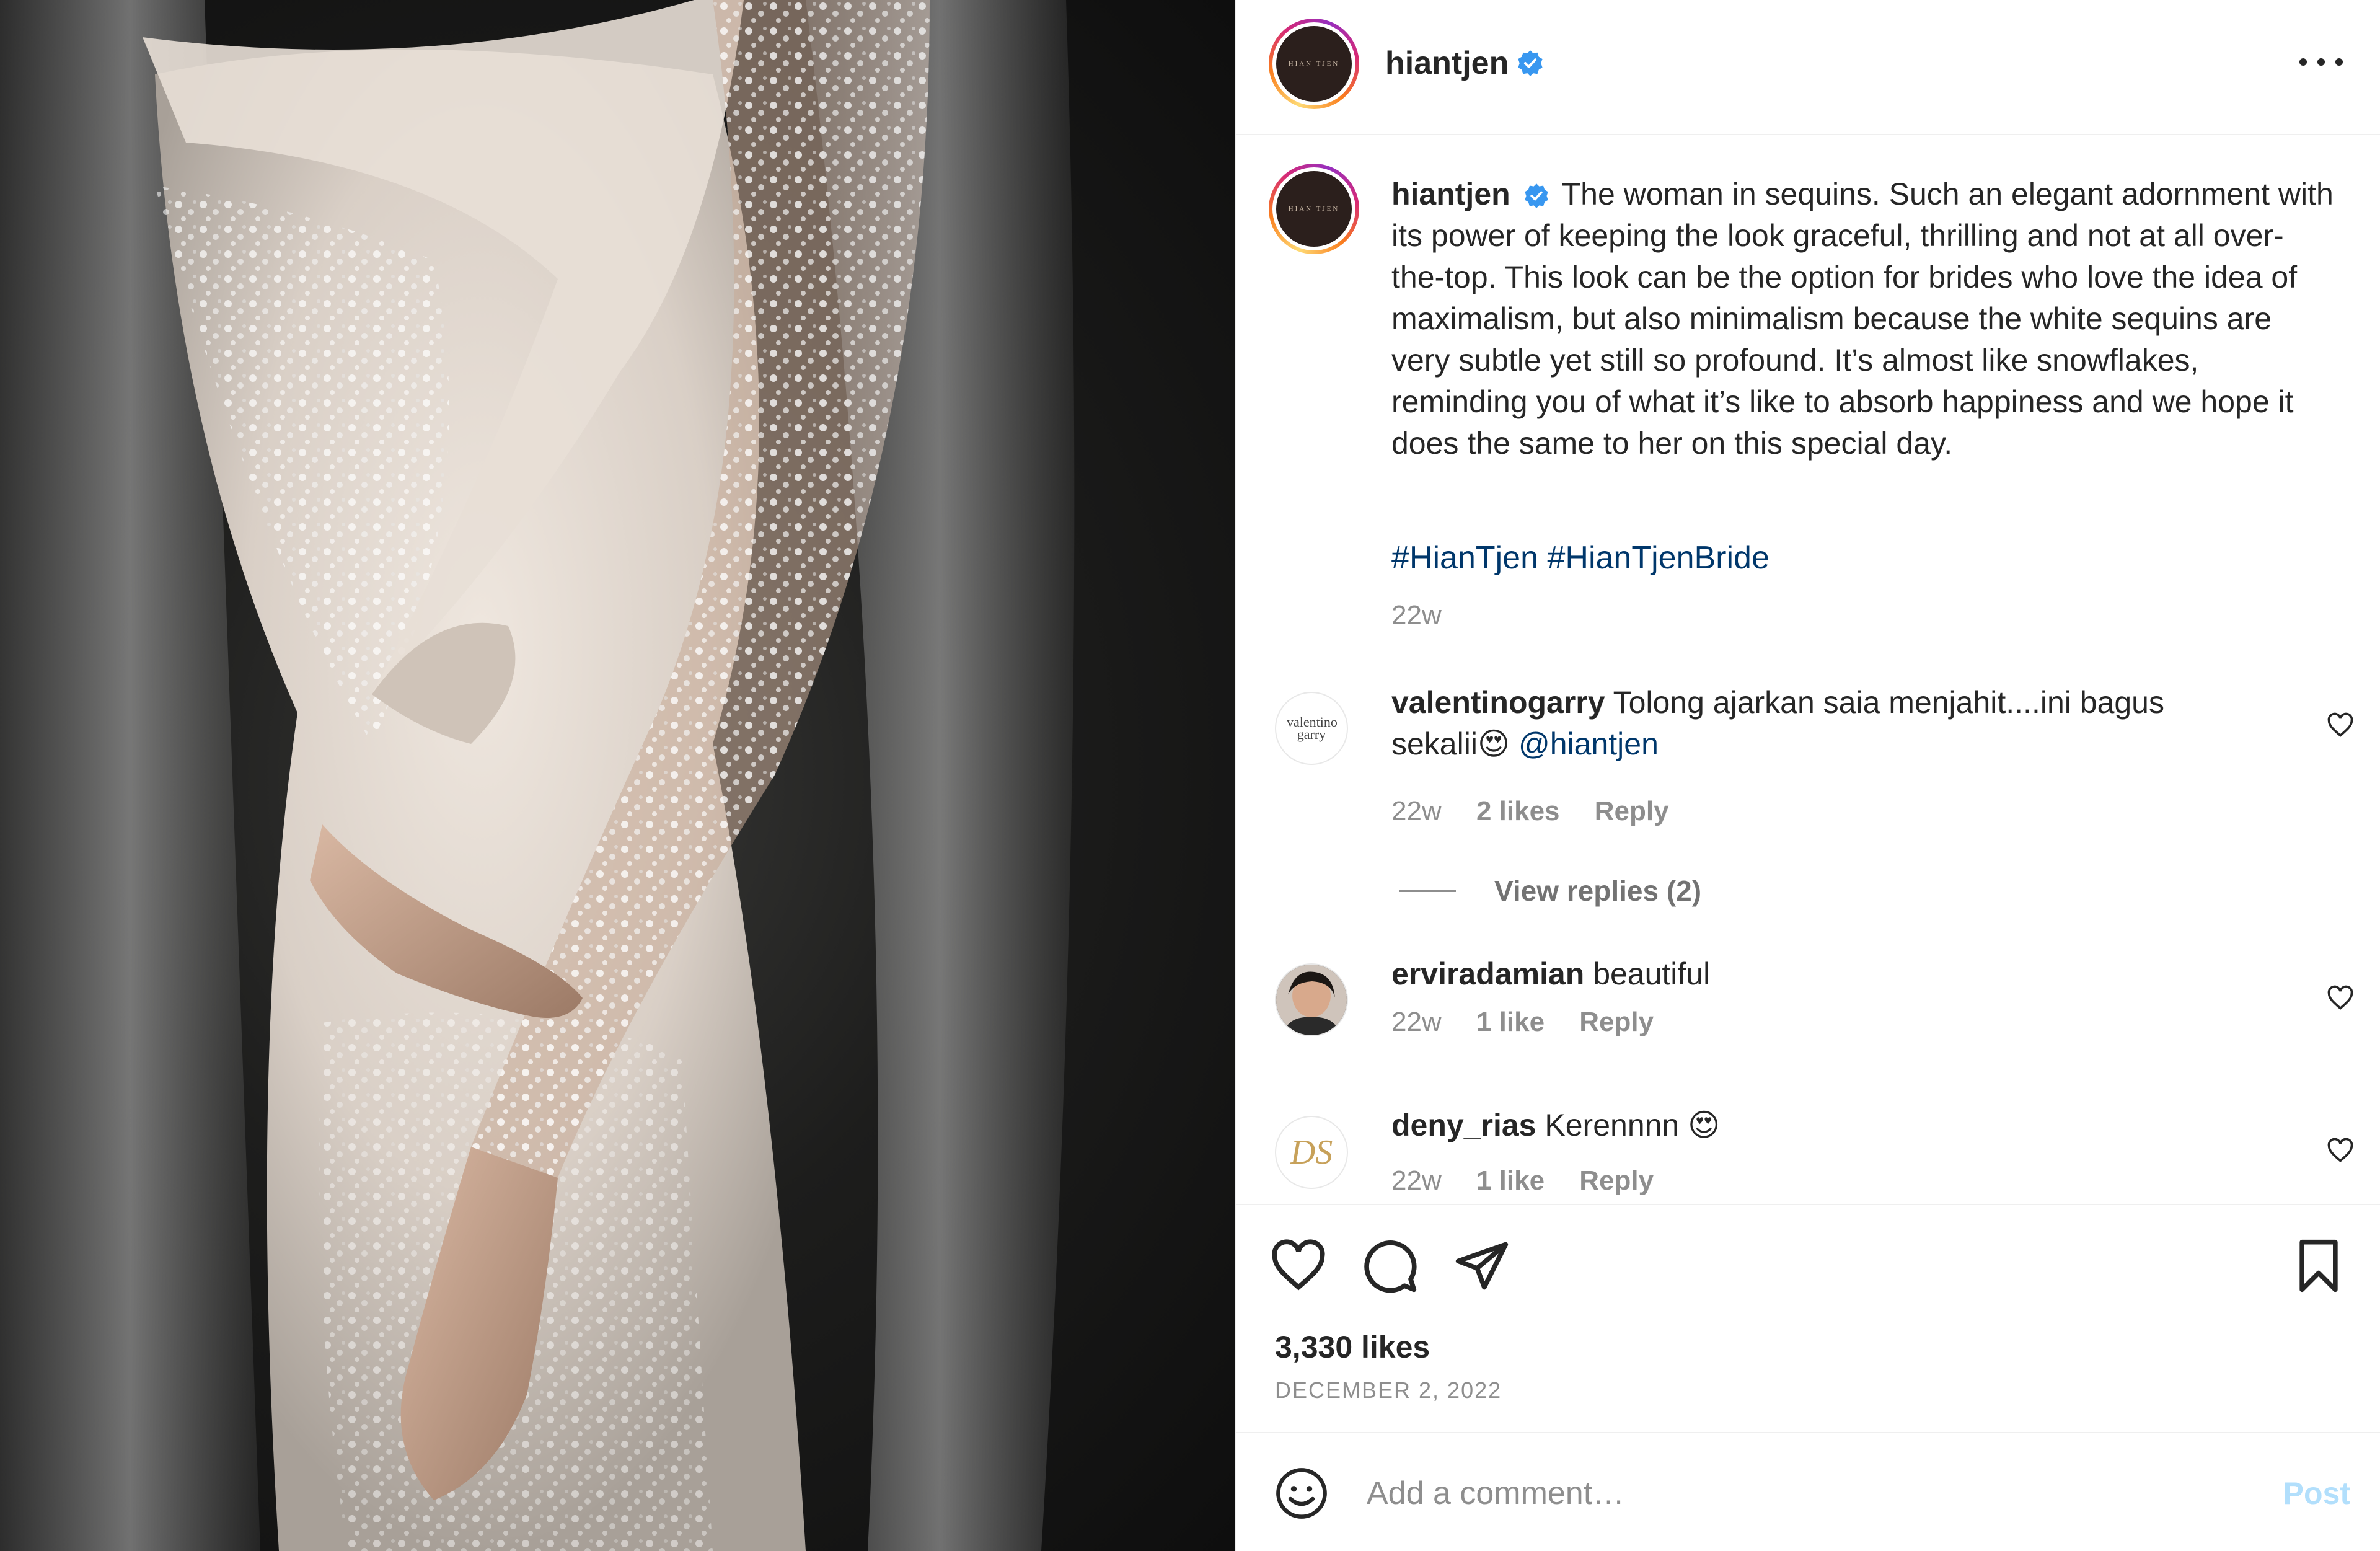 Image resolution: width=2380 pixels, height=1551 pixels. What do you see at coordinates (1487, 974) in the screenshot?
I see `comment-username: erviradamian` at bounding box center [1487, 974].